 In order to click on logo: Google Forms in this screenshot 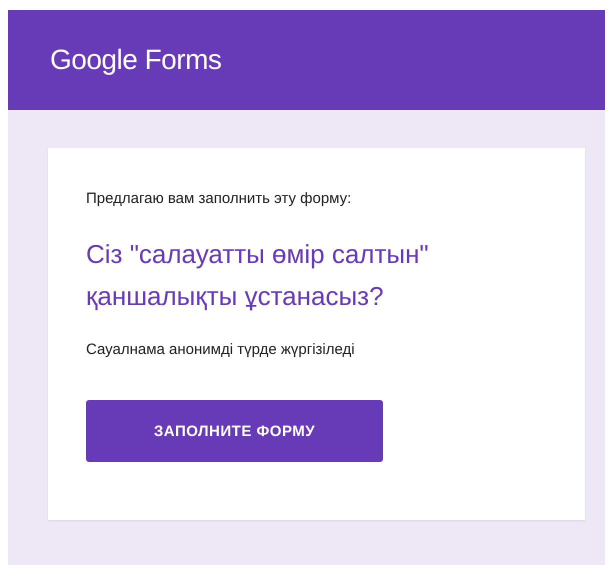, I will do `click(136, 60)`.